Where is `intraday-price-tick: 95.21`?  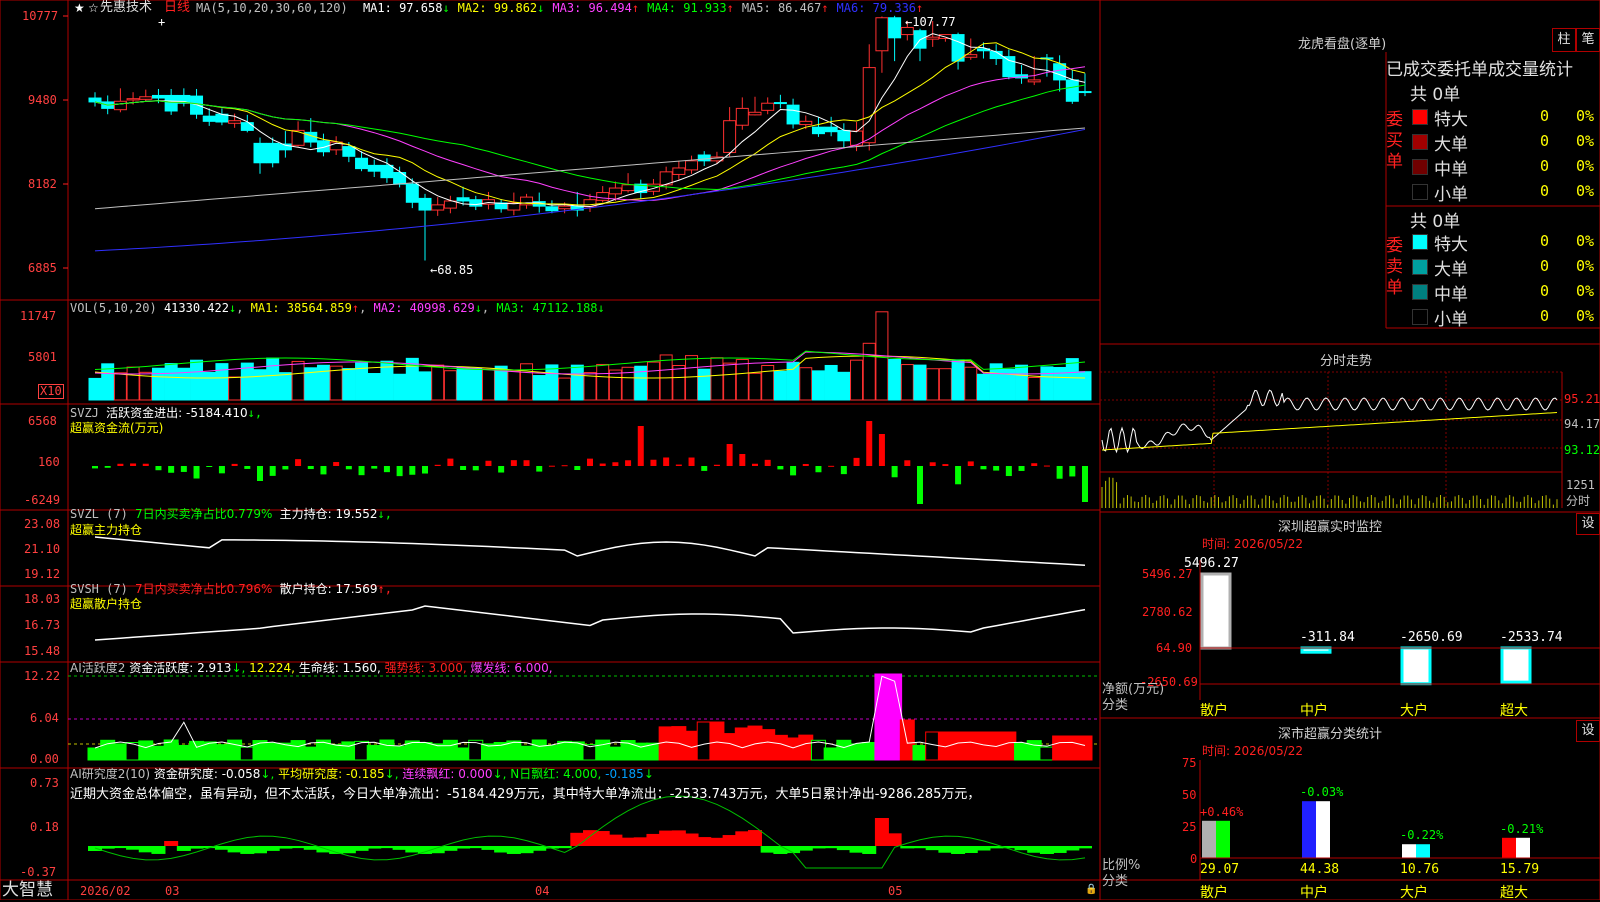 intraday-price-tick: 95.21 is located at coordinates (1582, 399).